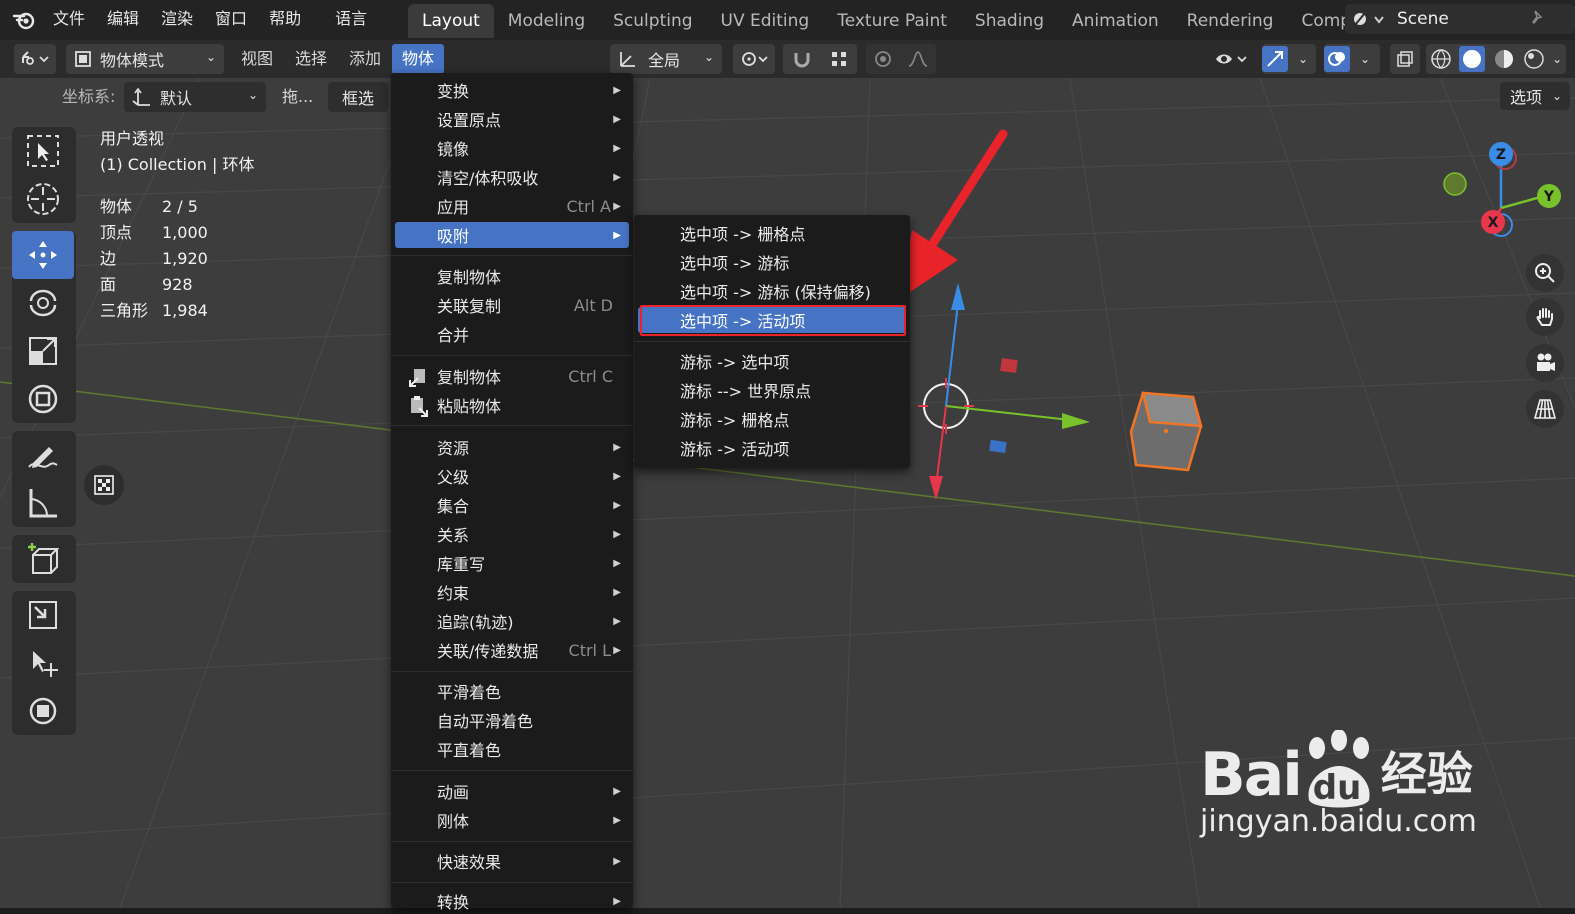 Image resolution: width=1575 pixels, height=914 pixels. What do you see at coordinates (512, 90) in the screenshot?
I see `menu-item-transform: 变换 ▶` at bounding box center [512, 90].